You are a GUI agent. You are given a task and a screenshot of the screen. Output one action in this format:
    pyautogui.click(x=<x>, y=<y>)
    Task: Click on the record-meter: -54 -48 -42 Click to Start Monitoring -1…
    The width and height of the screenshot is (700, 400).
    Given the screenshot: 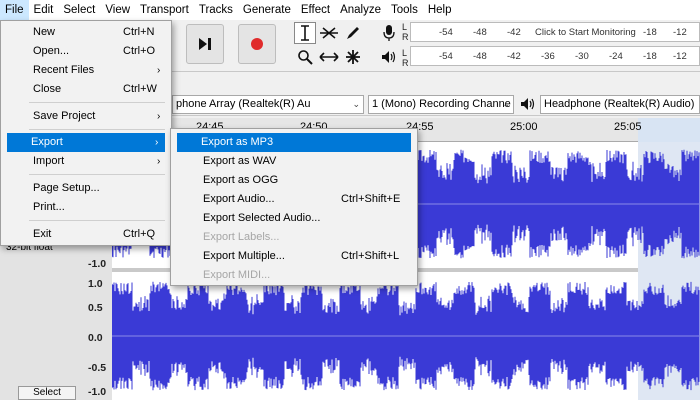 What is the action you would take?
    pyautogui.click(x=555, y=32)
    